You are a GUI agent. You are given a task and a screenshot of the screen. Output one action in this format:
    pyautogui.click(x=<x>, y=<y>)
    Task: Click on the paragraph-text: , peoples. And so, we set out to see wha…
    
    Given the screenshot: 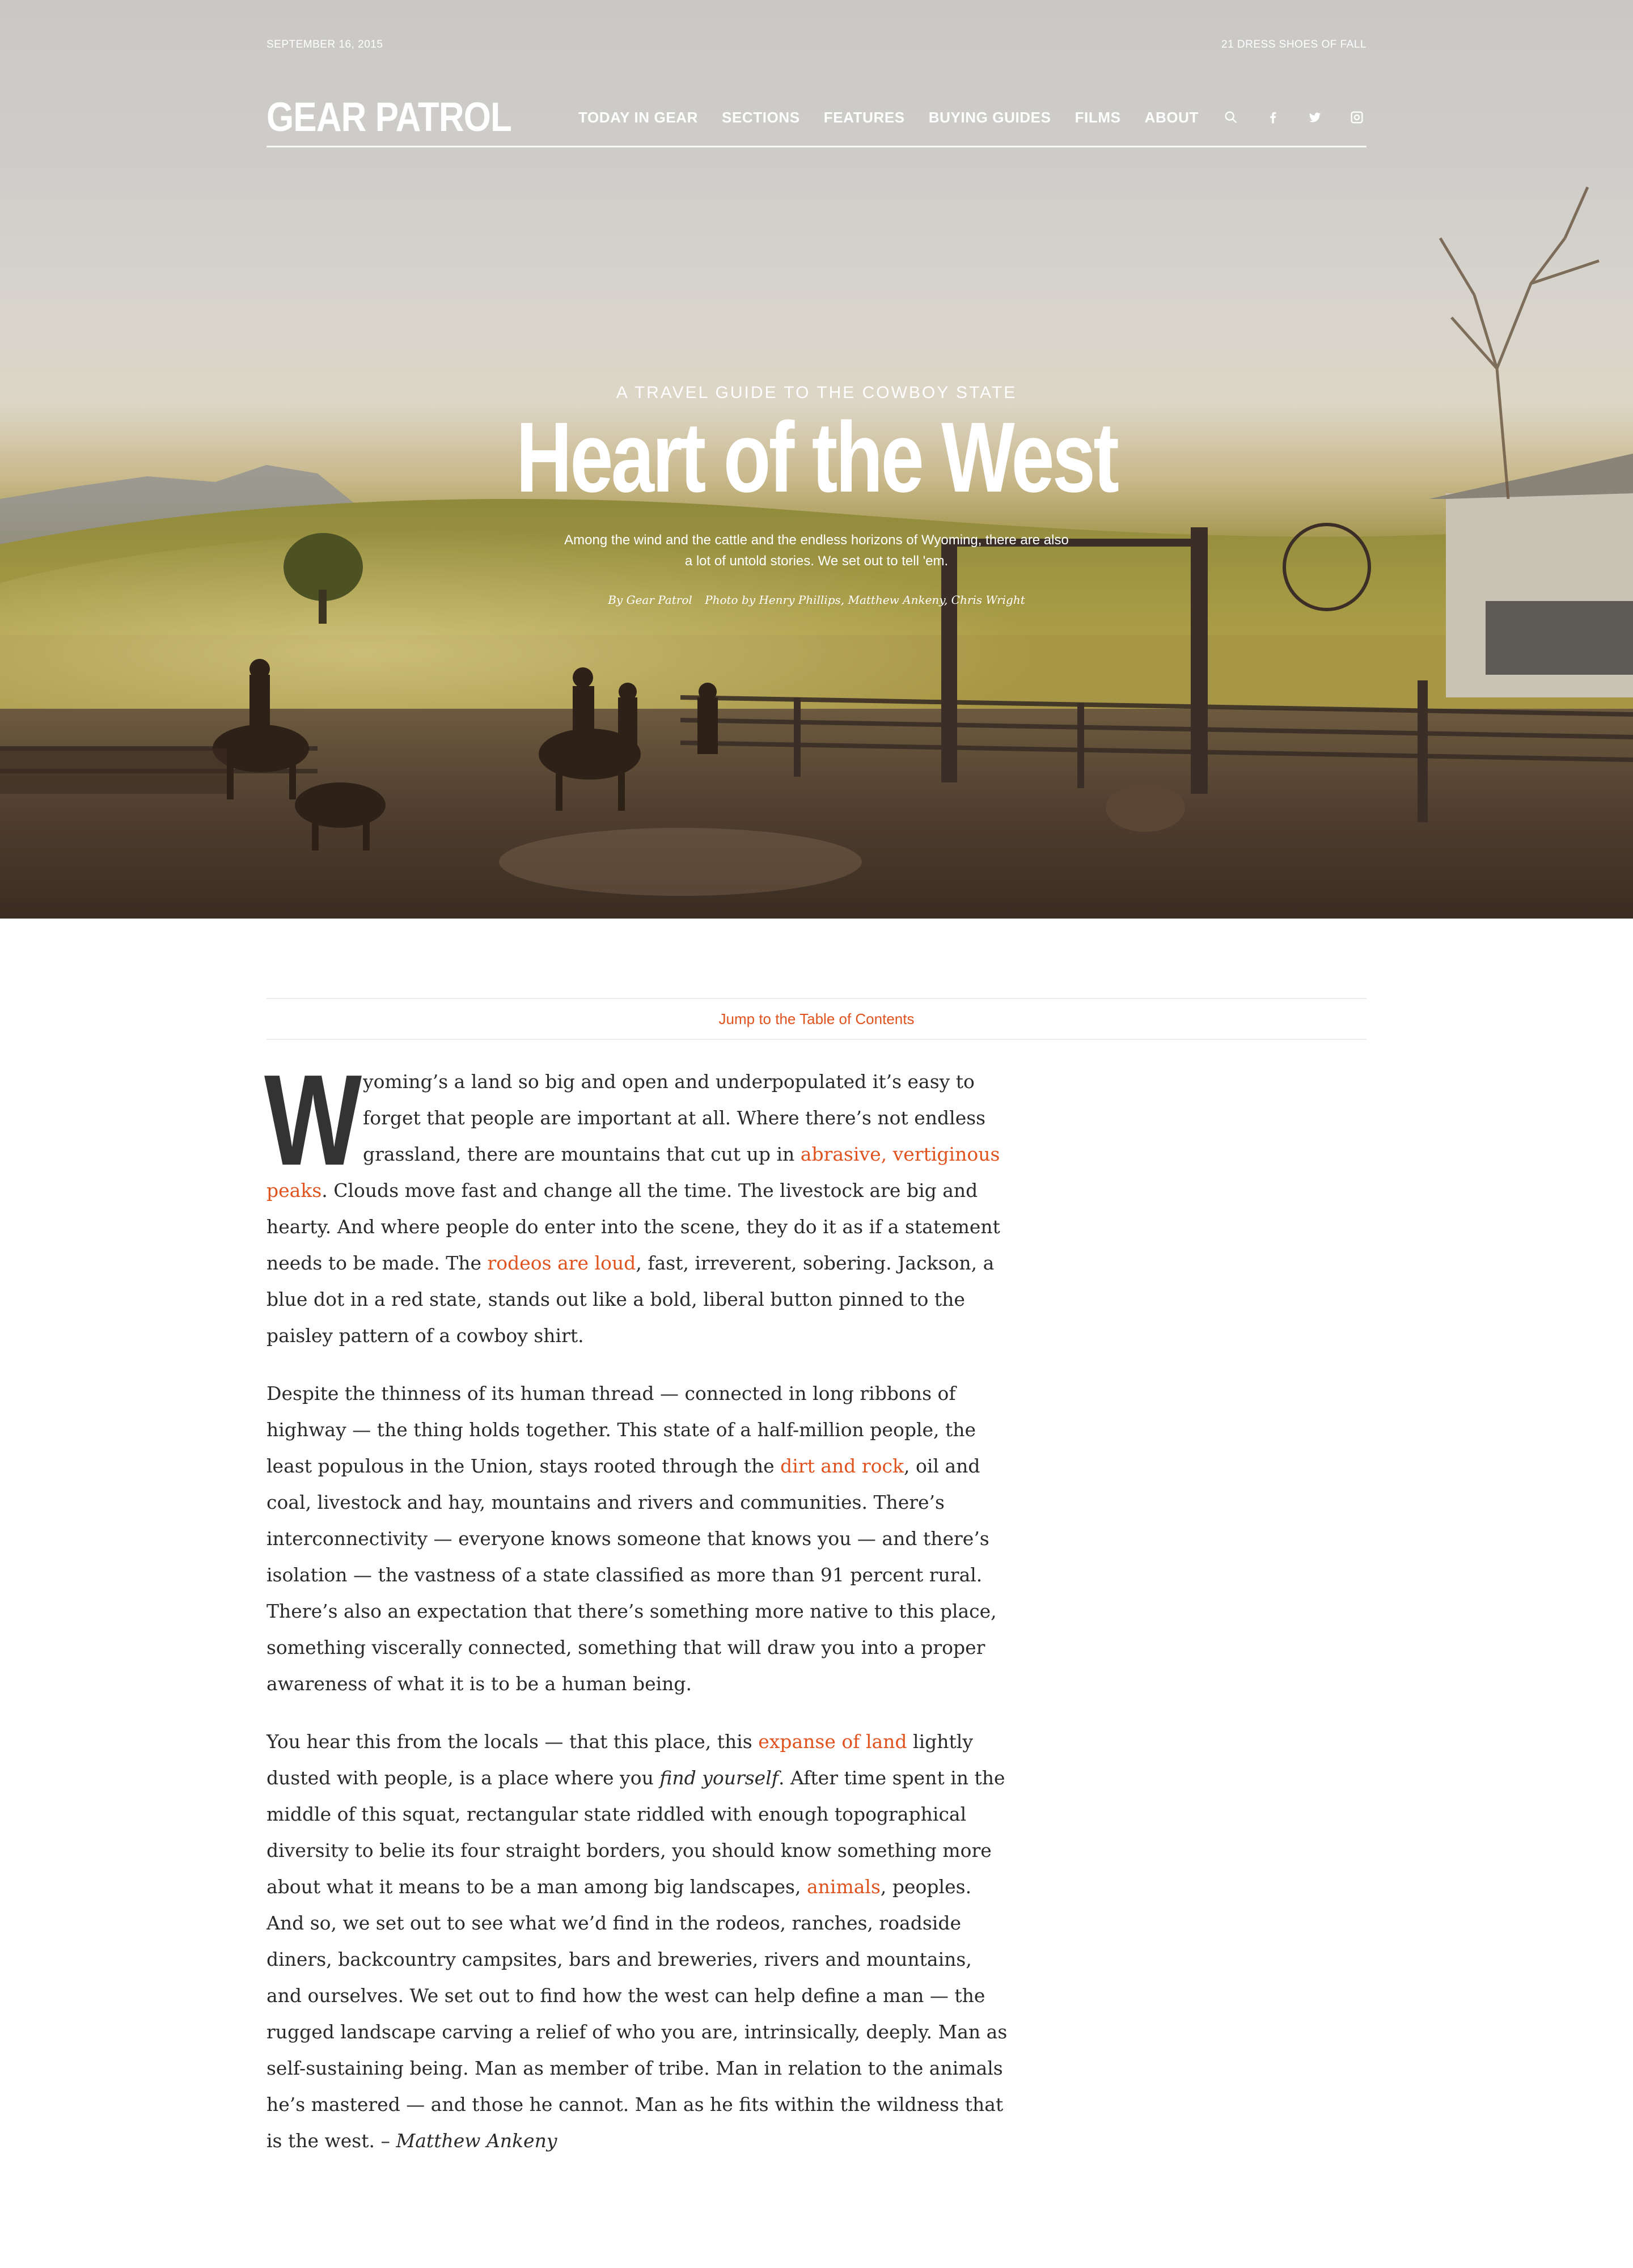 What is the action you would take?
    pyautogui.click(x=637, y=2014)
    